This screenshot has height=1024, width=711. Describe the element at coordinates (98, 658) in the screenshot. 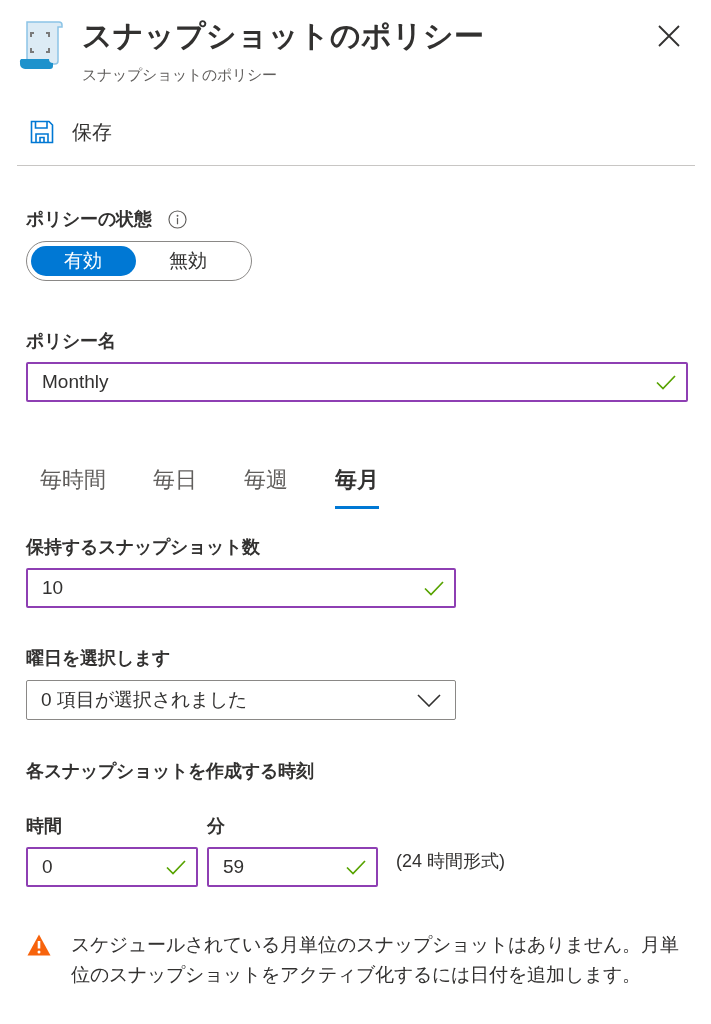

I see `weekday-label: 曜日を選択します` at that location.